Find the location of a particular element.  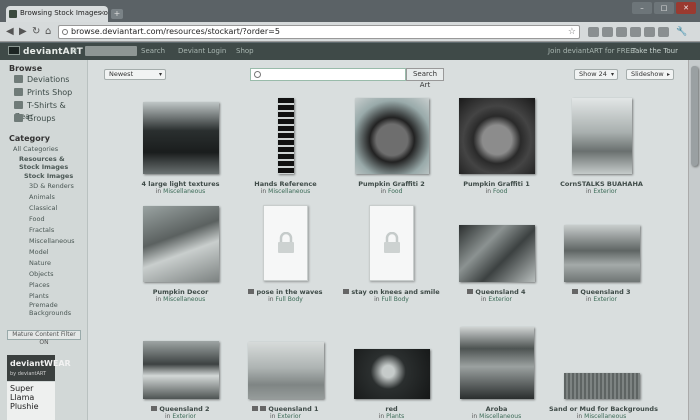

deviation-card: 4 large light textures in Miscellaneous is located at coordinates (180, 152).